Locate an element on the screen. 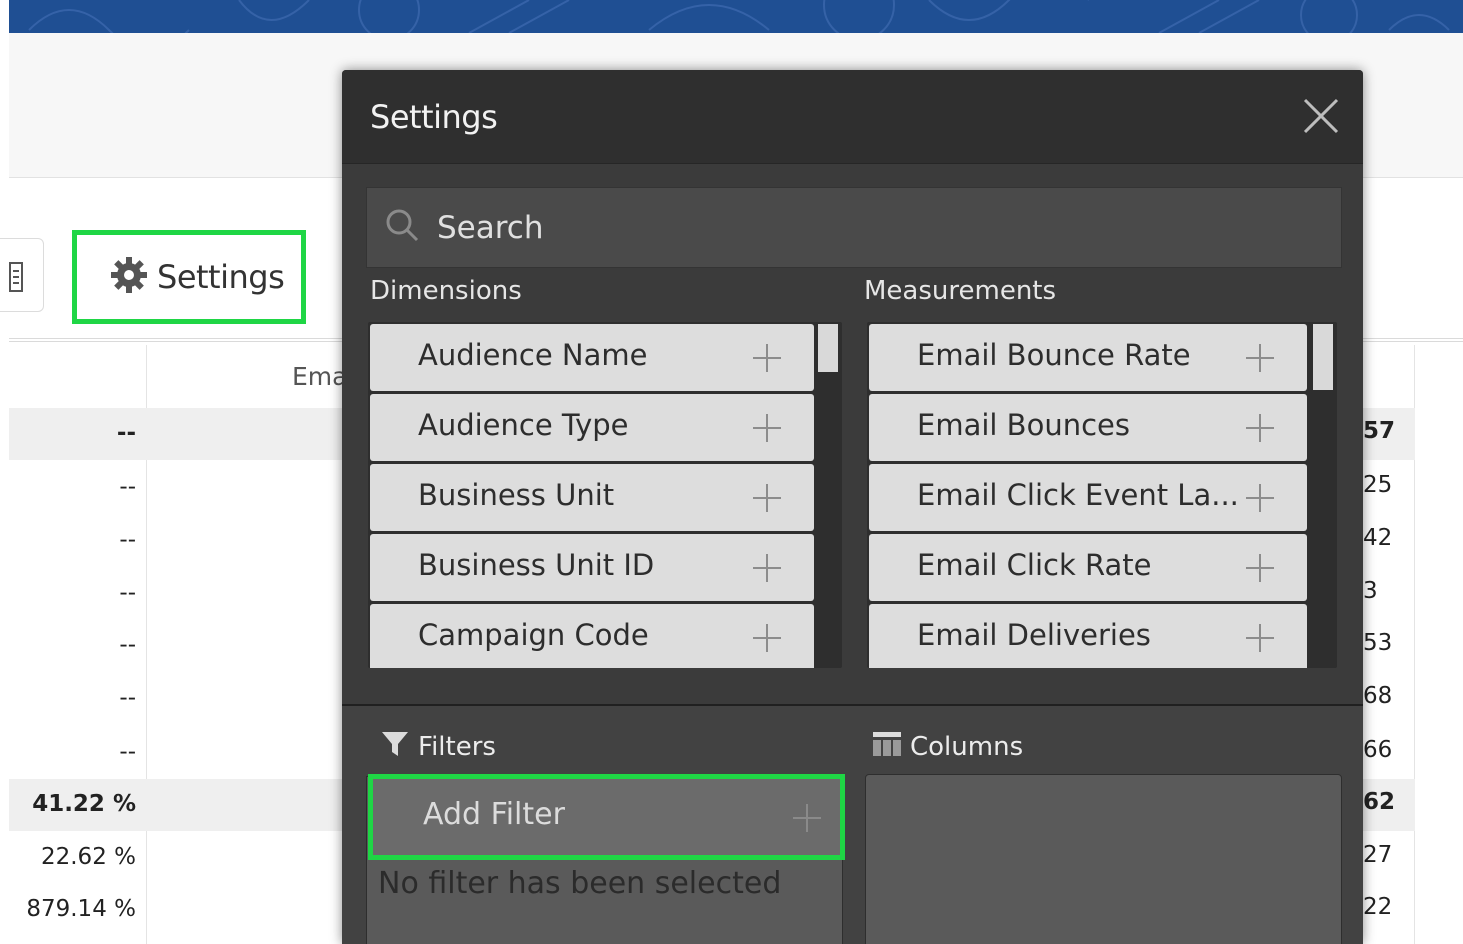 The image size is (1463, 944). list-item-label: Business Unit is located at coordinates (516, 495).